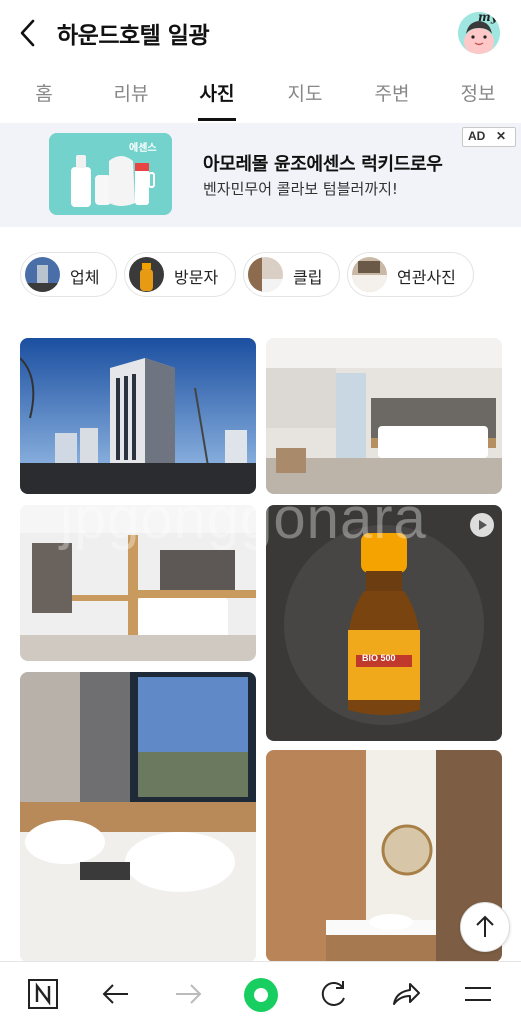 This screenshot has width=521, height=1025. I want to click on page-title: 하운드호텔 일광, so click(133, 36).